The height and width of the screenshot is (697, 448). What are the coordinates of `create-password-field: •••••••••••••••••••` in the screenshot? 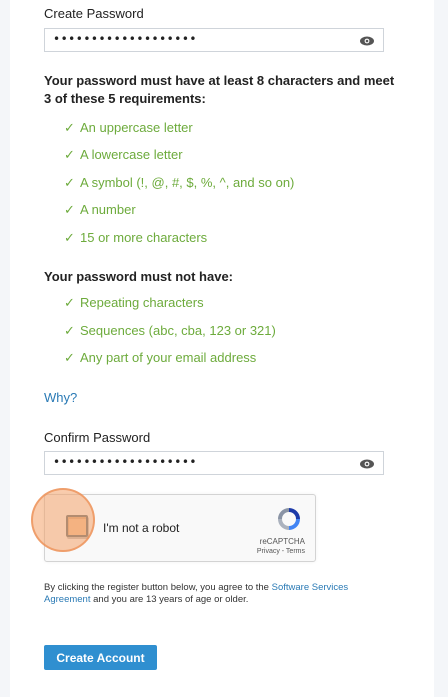 It's located at (214, 40).